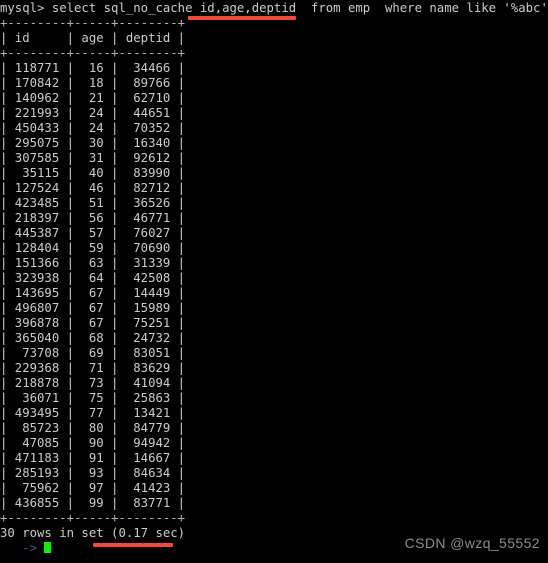 The width and height of the screenshot is (548, 563). What do you see at coordinates (93, 38) in the screenshot?
I see `table-header-row: | id | age | deptid |` at bounding box center [93, 38].